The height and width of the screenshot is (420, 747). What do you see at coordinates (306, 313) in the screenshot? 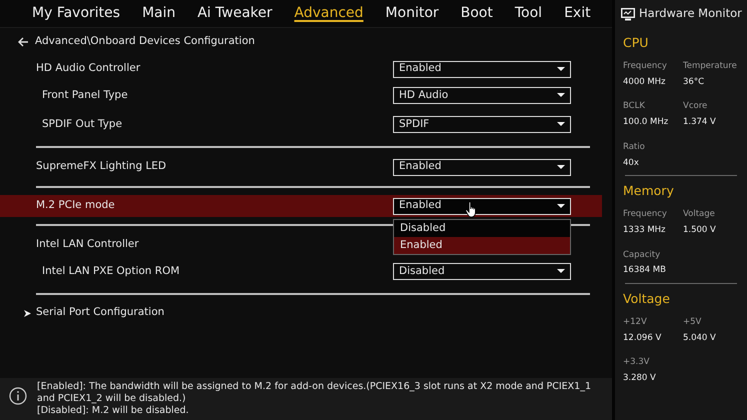
I see `submenu-link: Serial Port Configuration` at bounding box center [306, 313].